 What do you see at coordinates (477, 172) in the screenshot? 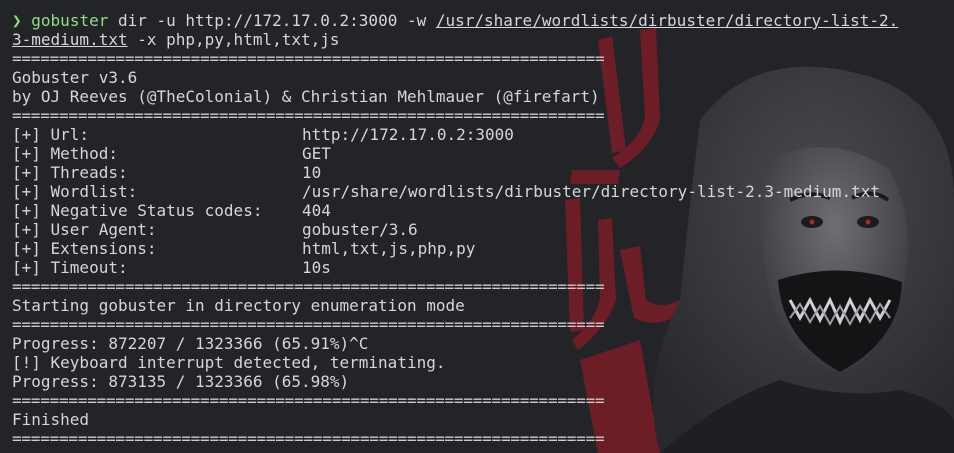
I see `config-row-threads: [+] Threads: 10` at bounding box center [477, 172].